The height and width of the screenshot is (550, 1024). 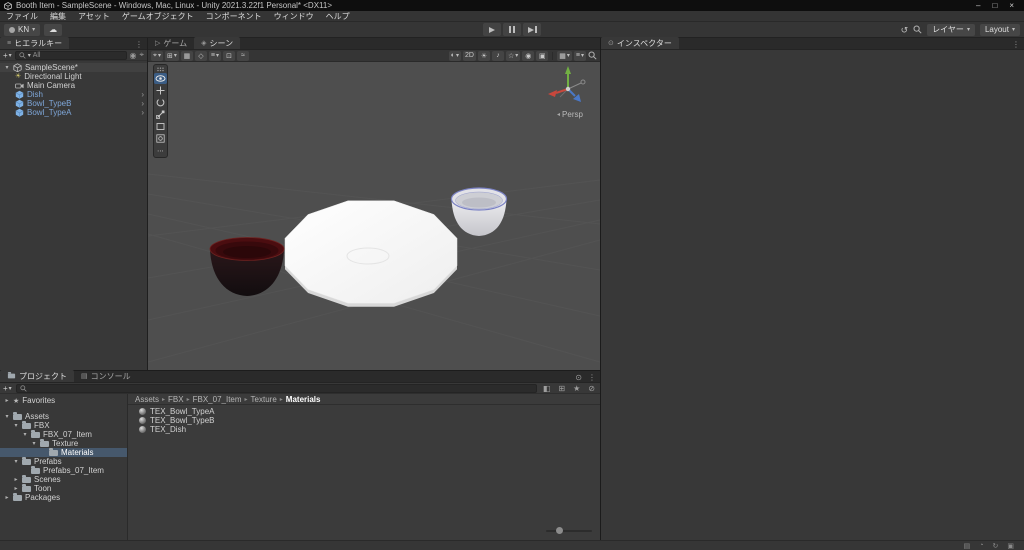 What do you see at coordinates (63, 400) in the screenshot?
I see `tree-item-favorites: ▸ ★ Favorites` at bounding box center [63, 400].